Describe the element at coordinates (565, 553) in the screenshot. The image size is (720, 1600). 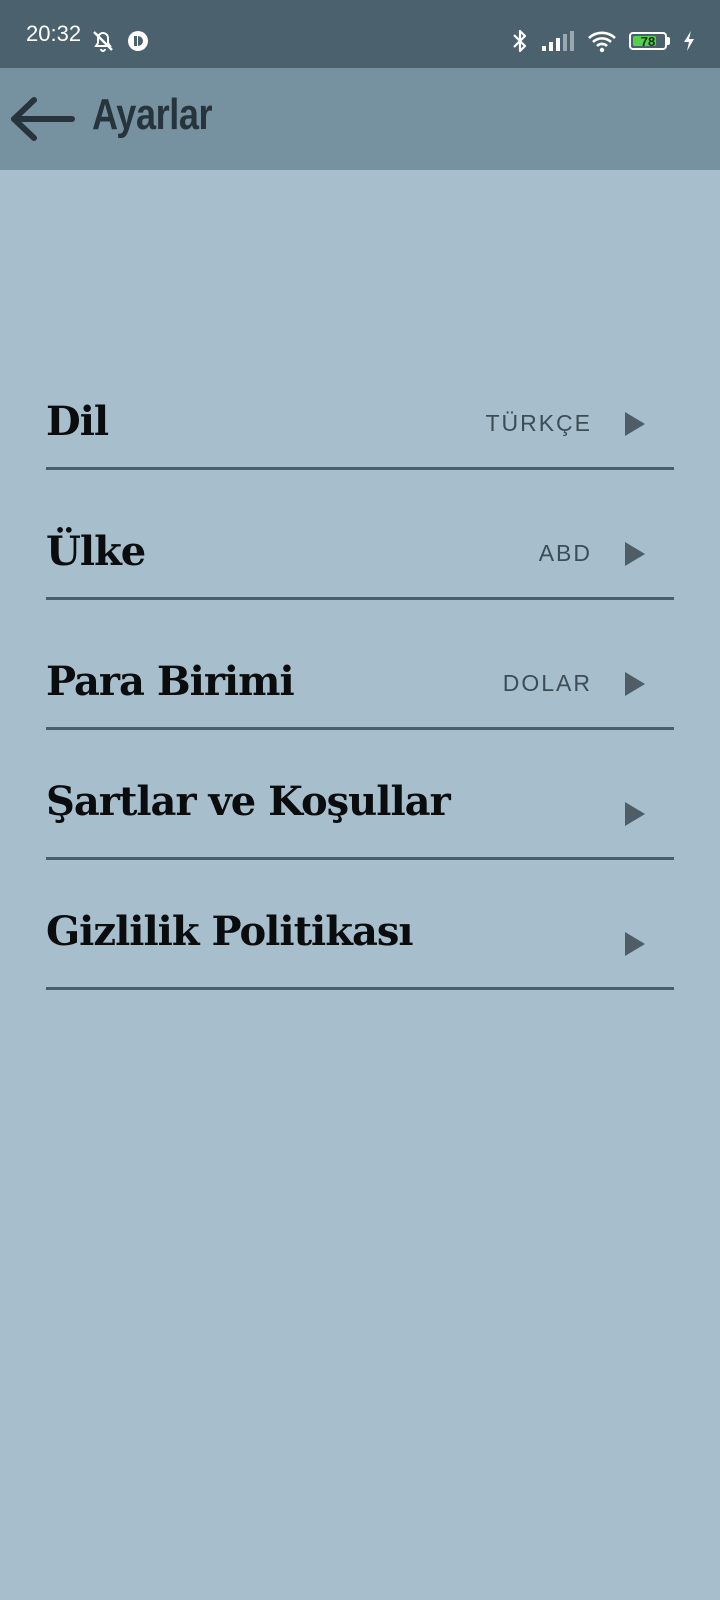
I see `row-value: ABD` at that location.